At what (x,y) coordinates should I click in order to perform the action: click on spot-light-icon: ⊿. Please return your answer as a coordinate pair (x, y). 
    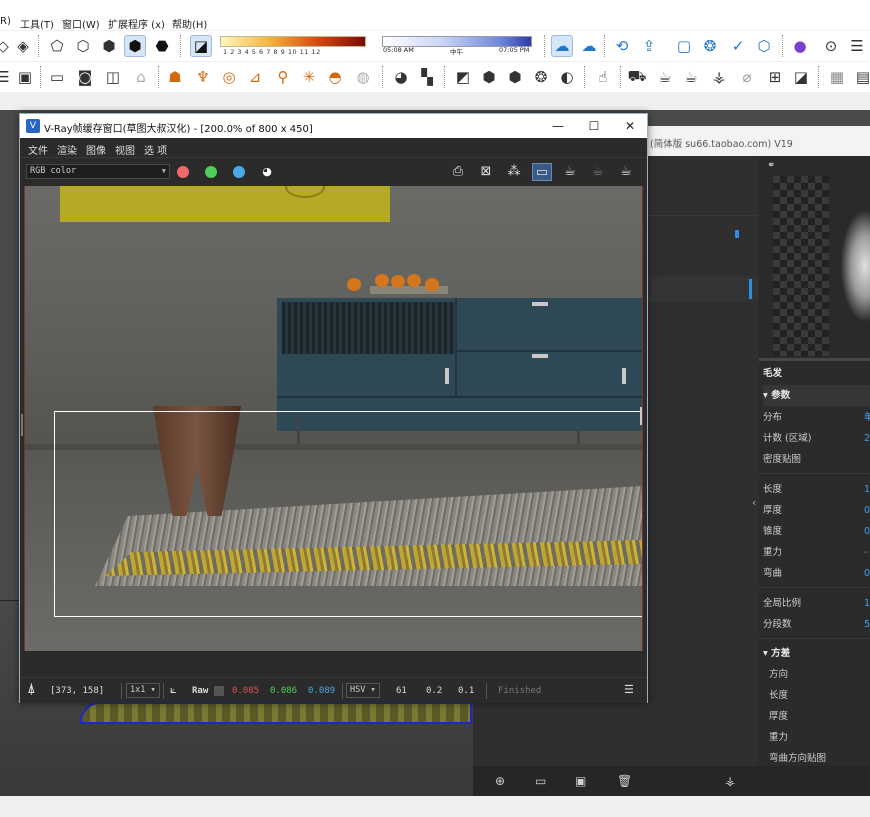
    Looking at the image, I should click on (255, 77).